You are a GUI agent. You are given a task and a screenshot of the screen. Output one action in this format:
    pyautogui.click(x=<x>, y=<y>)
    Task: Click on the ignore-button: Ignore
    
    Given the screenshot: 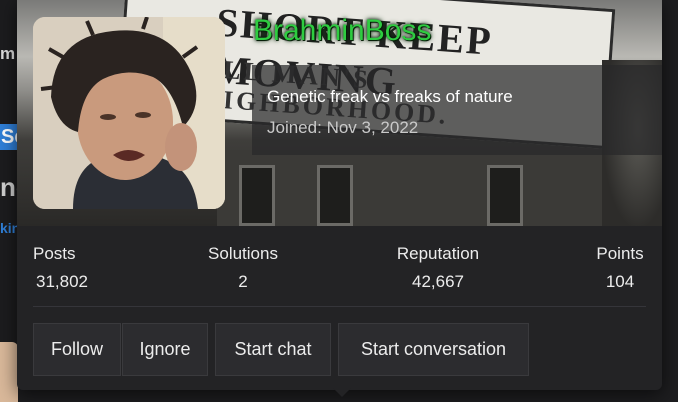 What is the action you would take?
    pyautogui.click(x=165, y=349)
    